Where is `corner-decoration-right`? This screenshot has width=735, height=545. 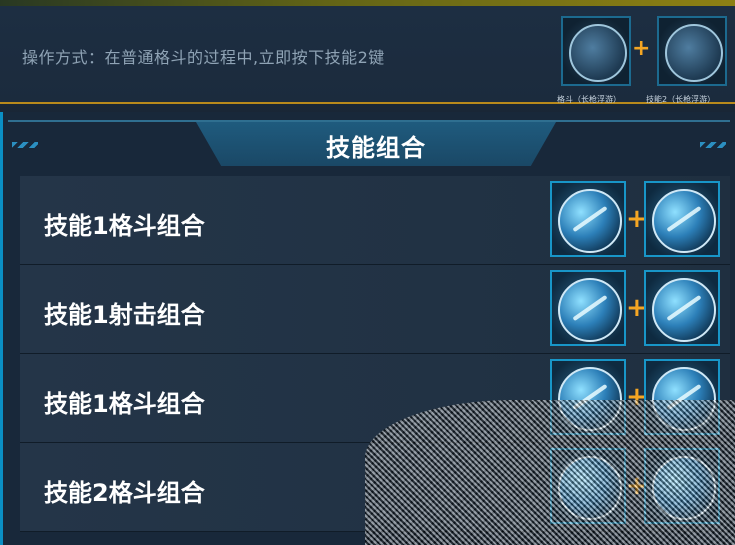 corner-decoration-right is located at coordinates (713, 145).